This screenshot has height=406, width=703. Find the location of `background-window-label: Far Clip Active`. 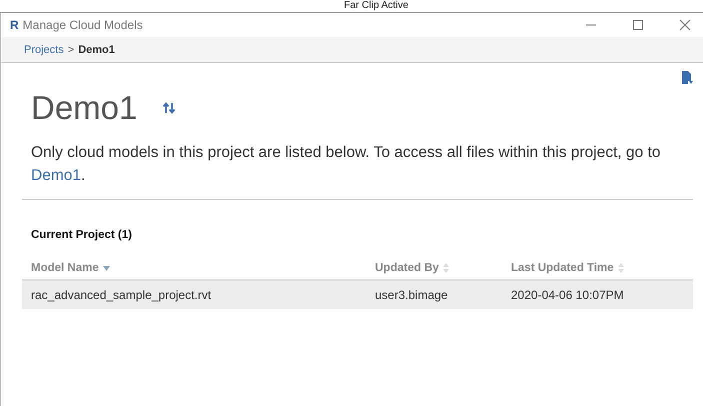

background-window-label: Far Clip Active is located at coordinates (376, 5).